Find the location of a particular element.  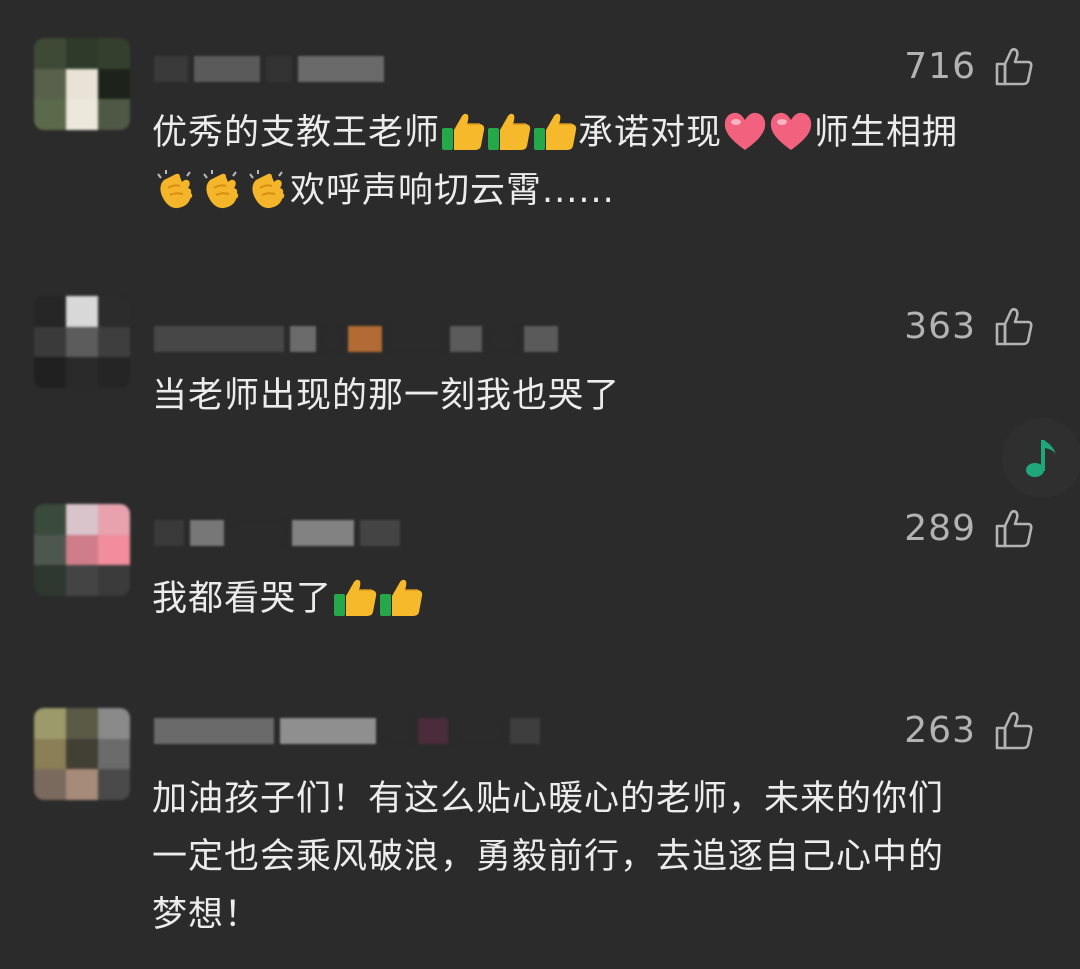

like-area: 263 is located at coordinates (969, 730).